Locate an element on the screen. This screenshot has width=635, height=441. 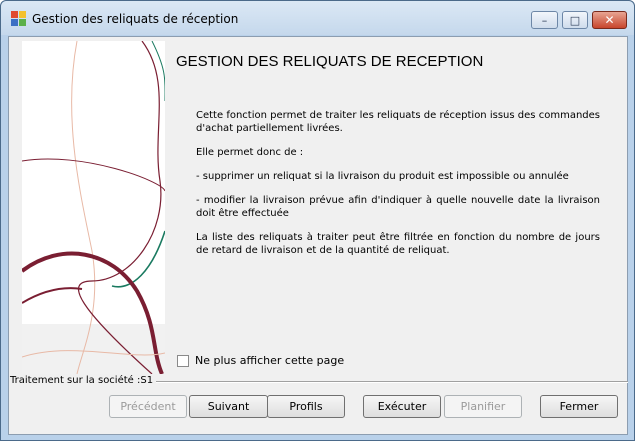
company-separator: Traitement sur la société :S1 is located at coordinates (319, 381).